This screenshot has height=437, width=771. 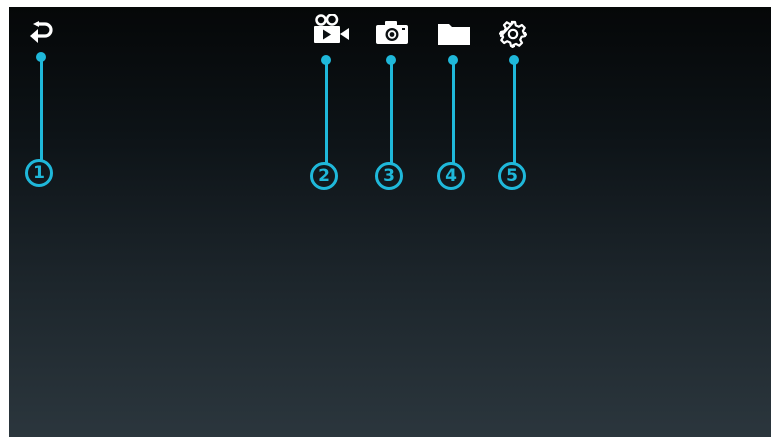 I want to click on folder-icon, so click(x=454, y=34).